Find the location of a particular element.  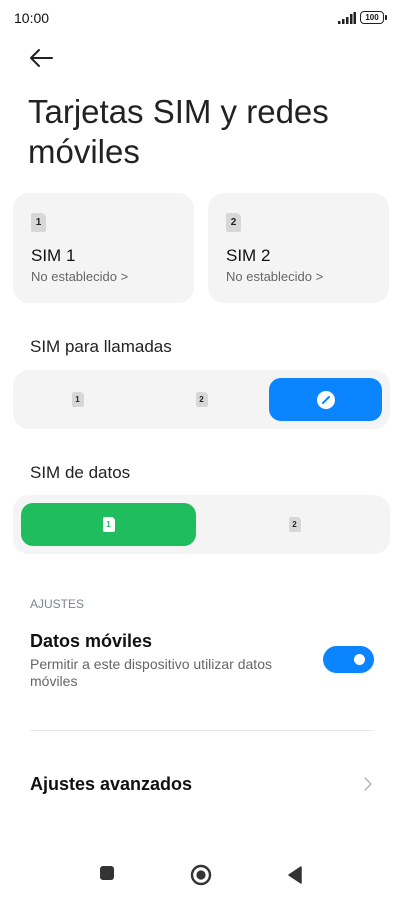

calls-sim-option-2: 2 is located at coordinates (201, 399).